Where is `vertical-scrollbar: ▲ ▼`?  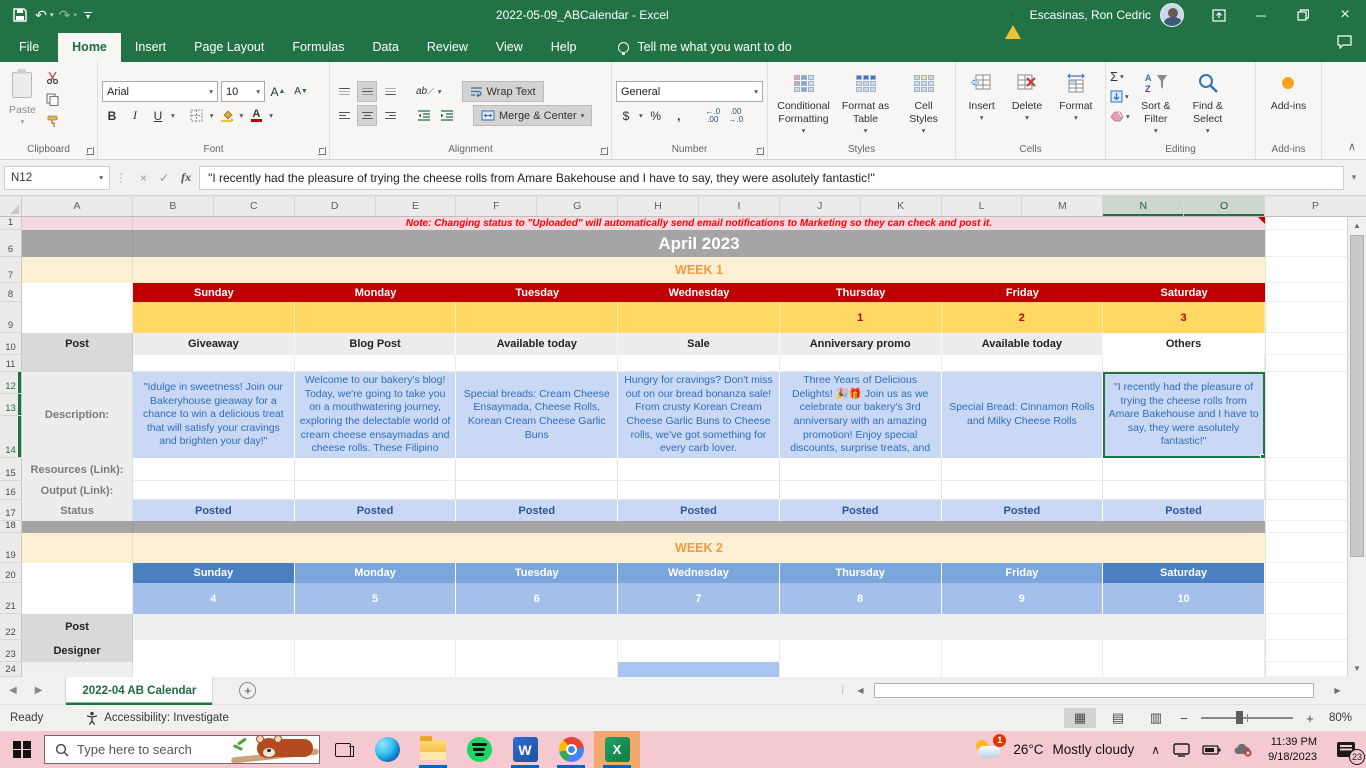 vertical-scrollbar: ▲ ▼ is located at coordinates (1356, 447).